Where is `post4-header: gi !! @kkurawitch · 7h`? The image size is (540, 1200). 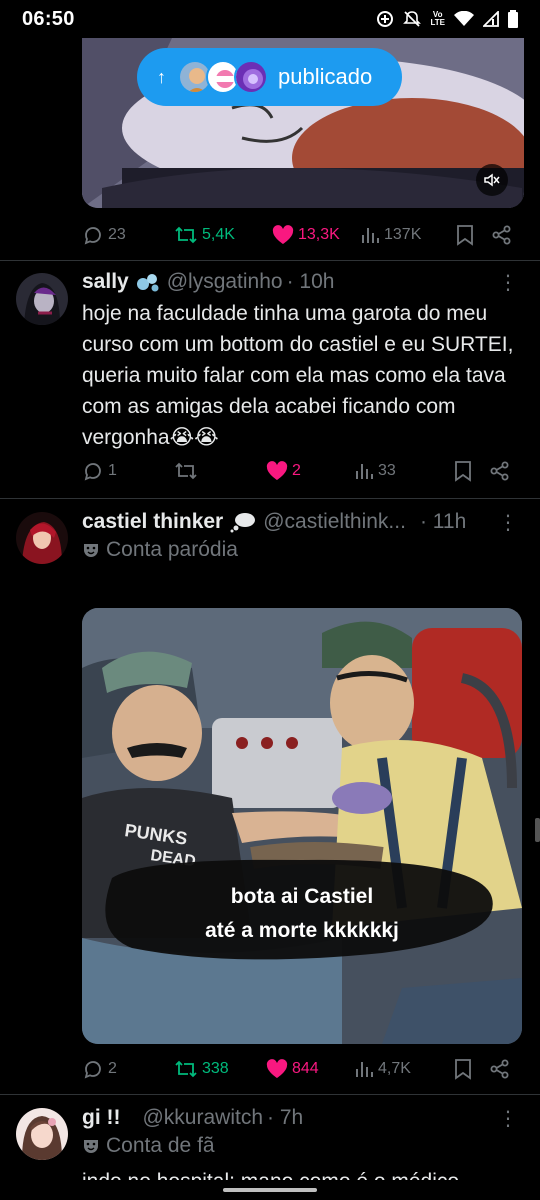
post4-header: gi !! @kkurawitch · 7h is located at coordinates (302, 1118).